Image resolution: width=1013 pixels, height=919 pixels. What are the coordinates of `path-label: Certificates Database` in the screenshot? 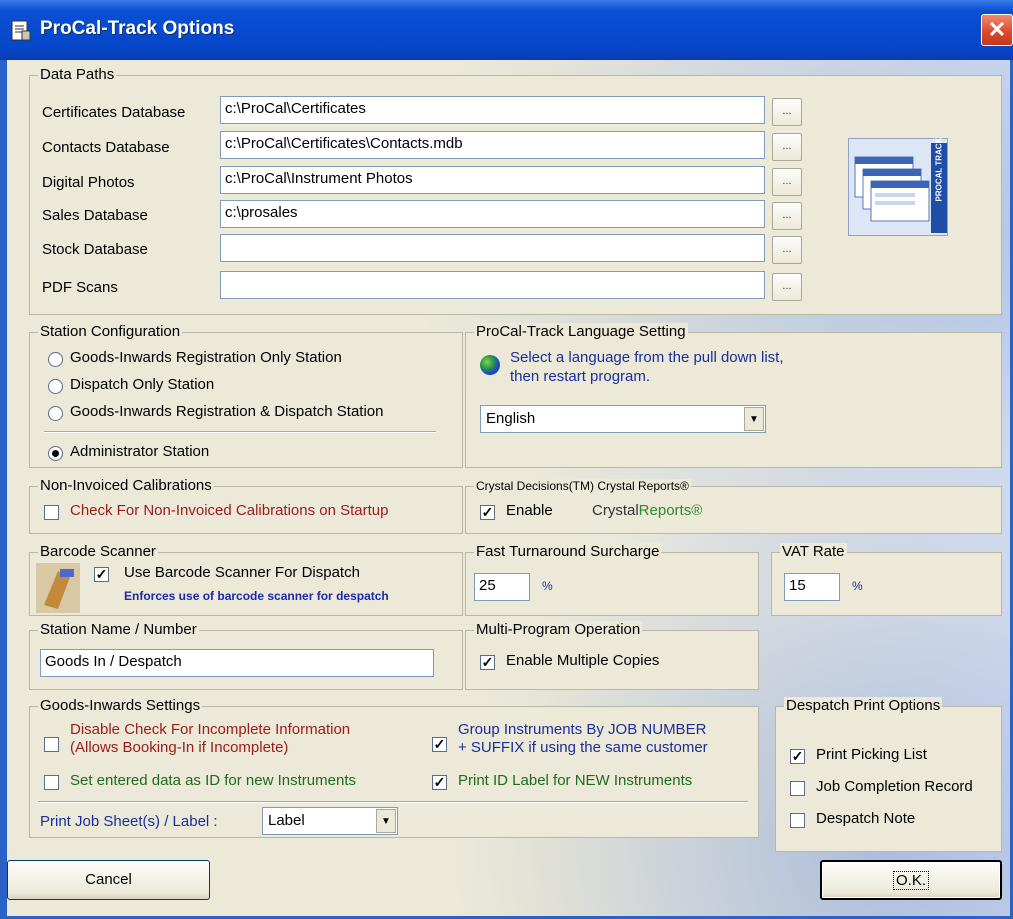 It's located at (114, 112).